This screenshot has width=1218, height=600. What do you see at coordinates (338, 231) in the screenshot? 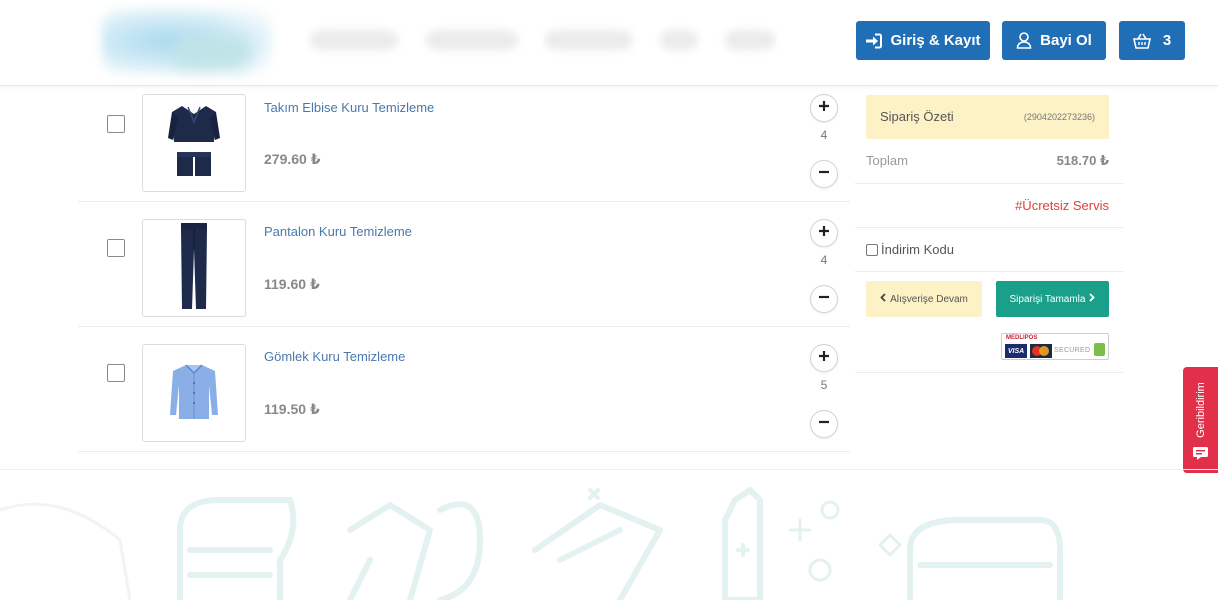
I see `product-name: Pantalon Kuru Temizleme` at bounding box center [338, 231].